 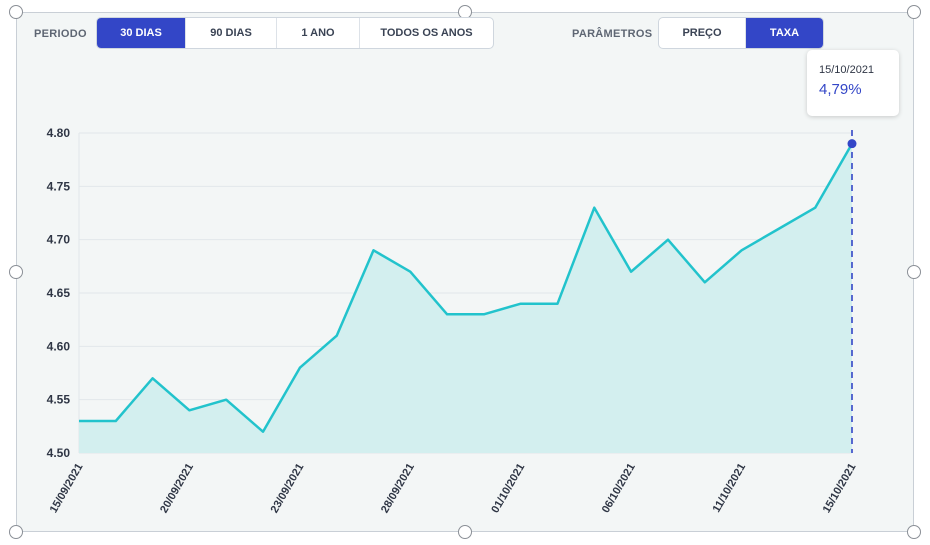 I want to click on y-tick-label: 4.75, so click(x=59, y=186).